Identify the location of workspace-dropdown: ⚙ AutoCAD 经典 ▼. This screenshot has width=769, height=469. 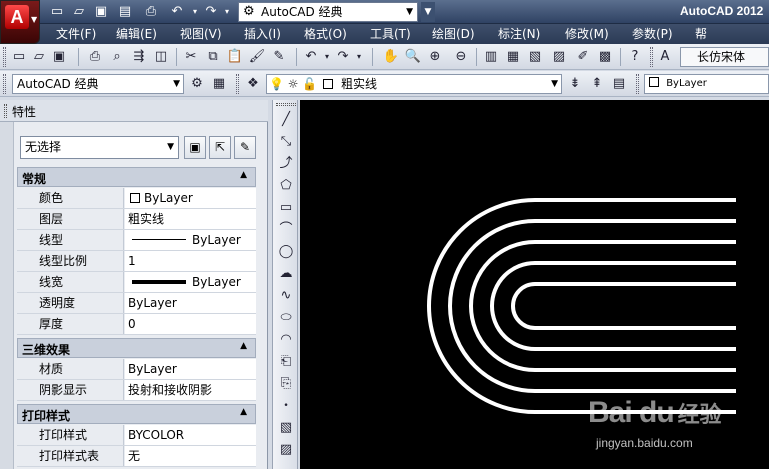
(328, 12).